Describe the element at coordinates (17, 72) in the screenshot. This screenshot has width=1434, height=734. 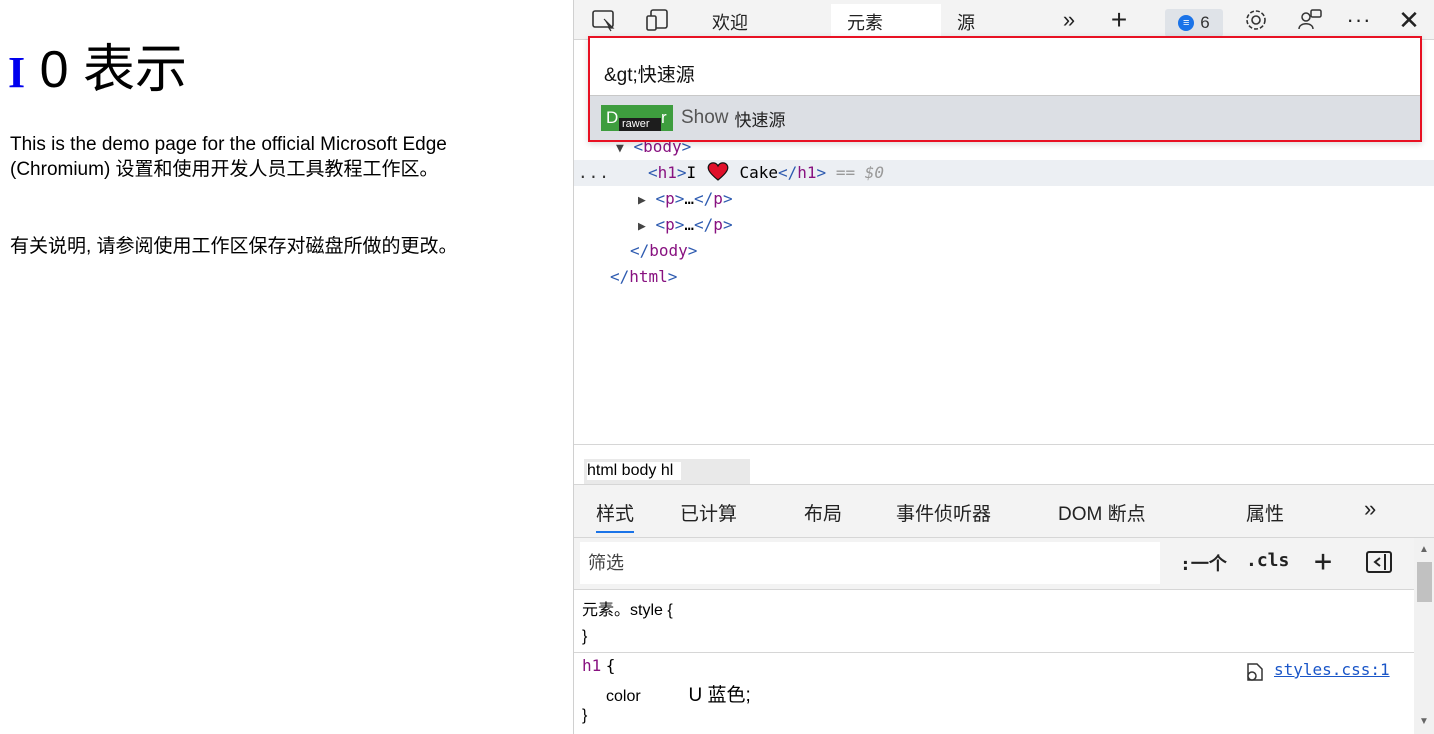
I see `heading-letter-i: I` at that location.